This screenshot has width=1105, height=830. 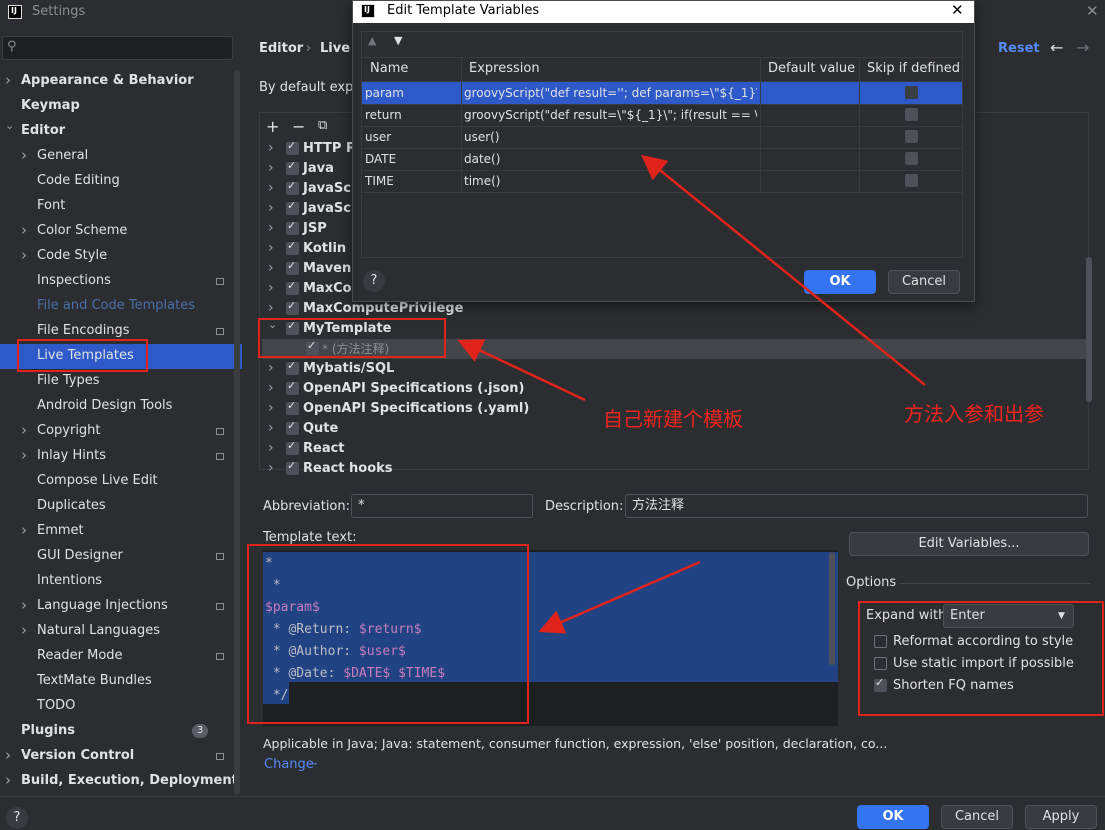 What do you see at coordinates (521, 370) in the screenshot?
I see `arrow-to-mytemplate` at bounding box center [521, 370].